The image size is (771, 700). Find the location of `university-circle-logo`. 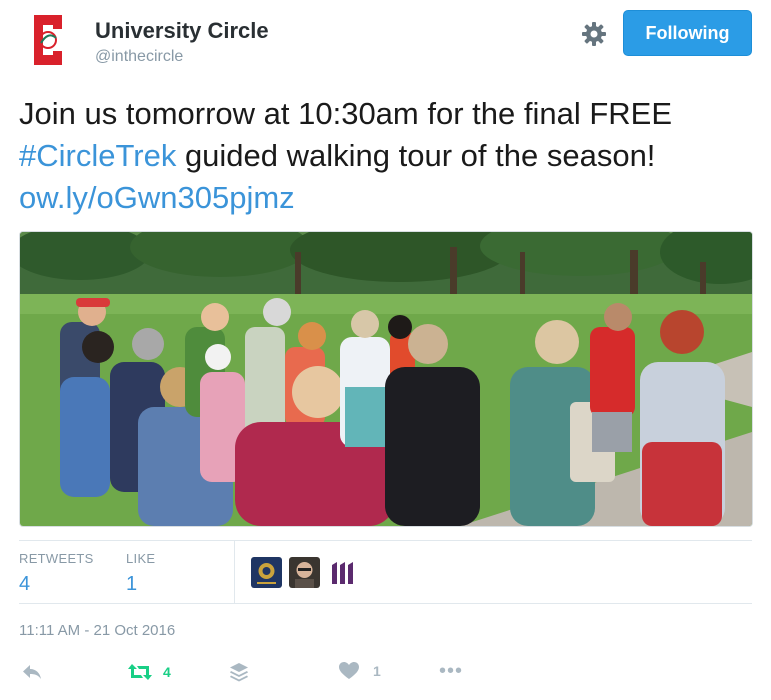

university-circle-logo is located at coordinates (48, 40).